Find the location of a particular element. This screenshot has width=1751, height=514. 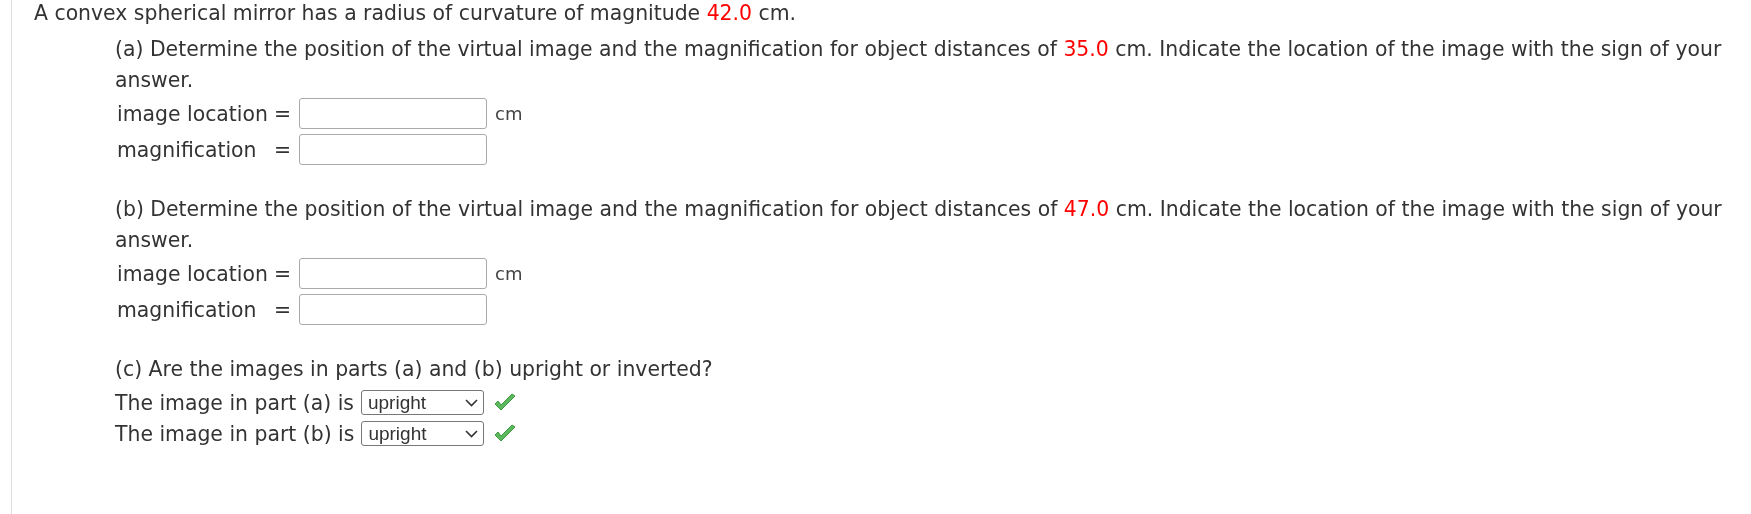

question-text: (c) Are the images in parts (a) and (b) upright or inverted? is located at coordinates (414, 369).